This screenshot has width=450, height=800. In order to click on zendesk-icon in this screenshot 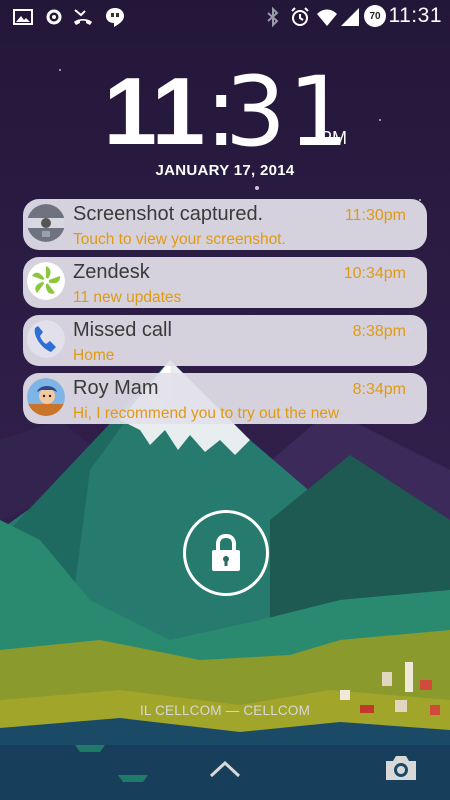, I will do `click(46, 281)`.